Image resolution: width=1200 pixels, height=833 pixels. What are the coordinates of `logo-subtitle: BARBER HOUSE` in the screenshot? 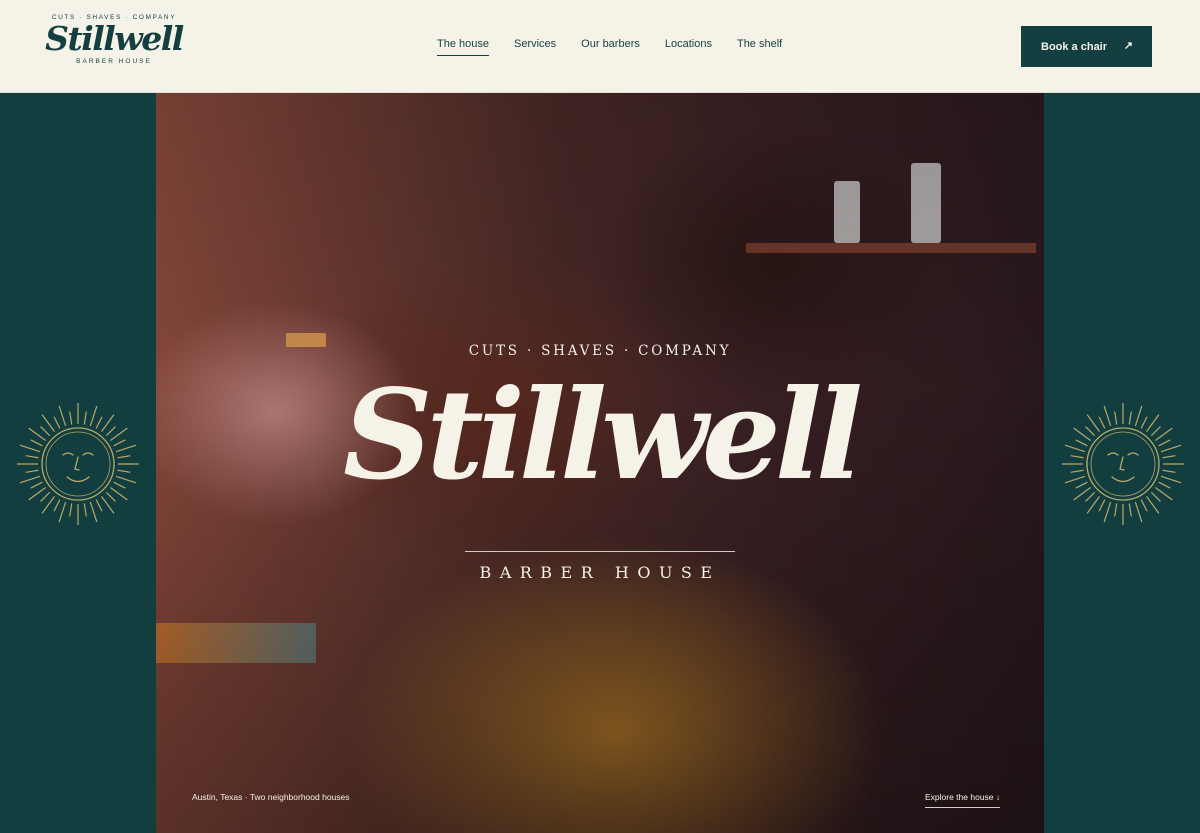 It's located at (114, 61).